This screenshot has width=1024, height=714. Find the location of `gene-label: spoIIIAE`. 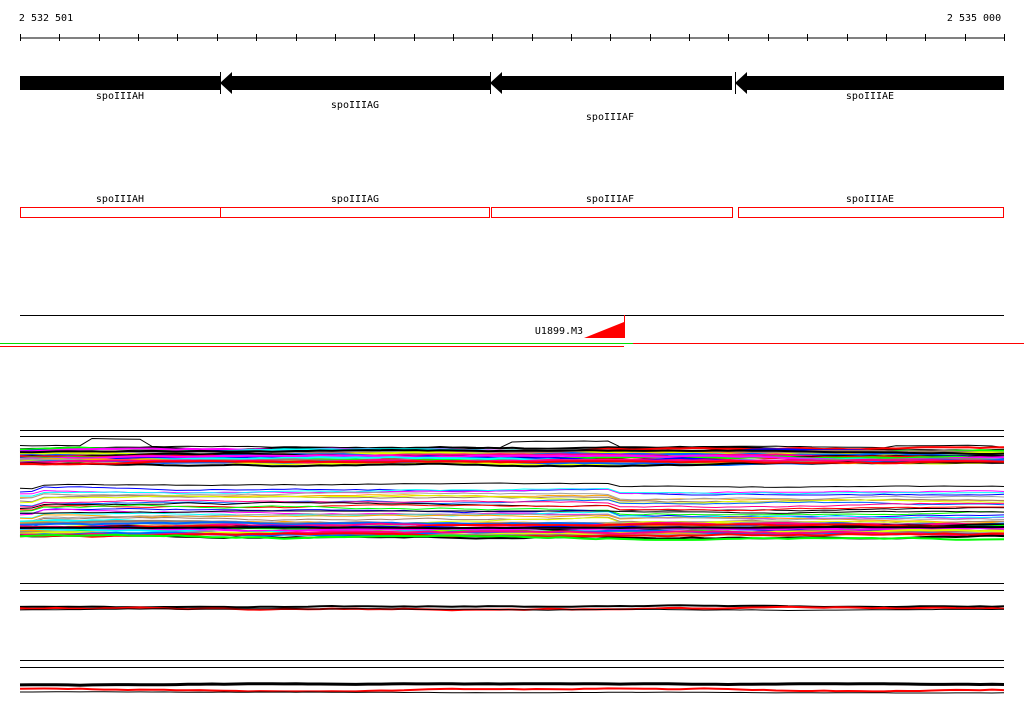

gene-label: spoIIIAE is located at coordinates (870, 96).